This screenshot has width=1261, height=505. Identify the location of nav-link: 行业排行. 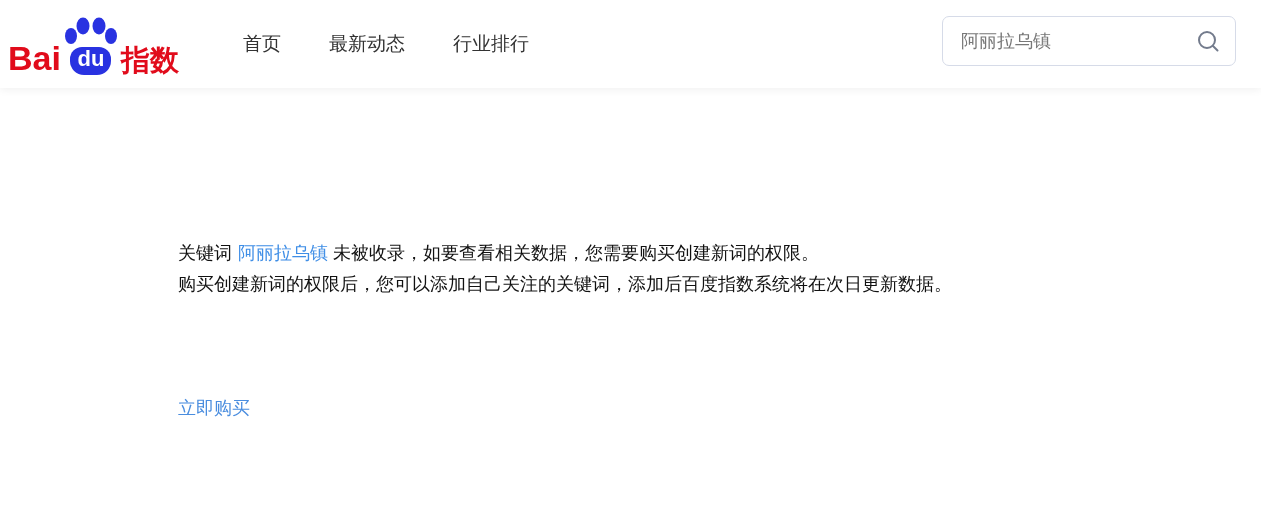
(490, 44).